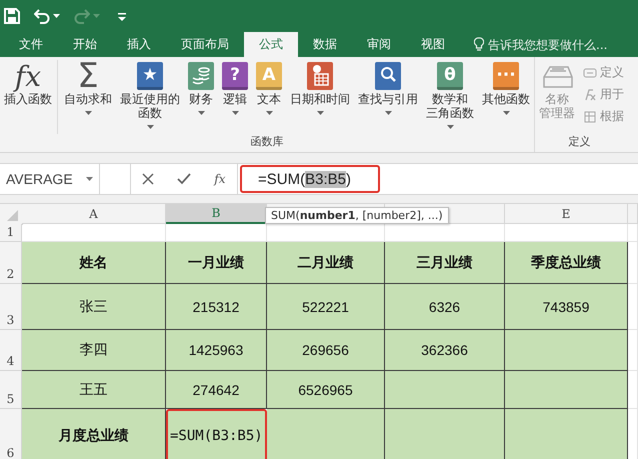 The width and height of the screenshot is (638, 459). What do you see at coordinates (566, 307) in the screenshot?
I see `table-cell: 743859` at bounding box center [566, 307].